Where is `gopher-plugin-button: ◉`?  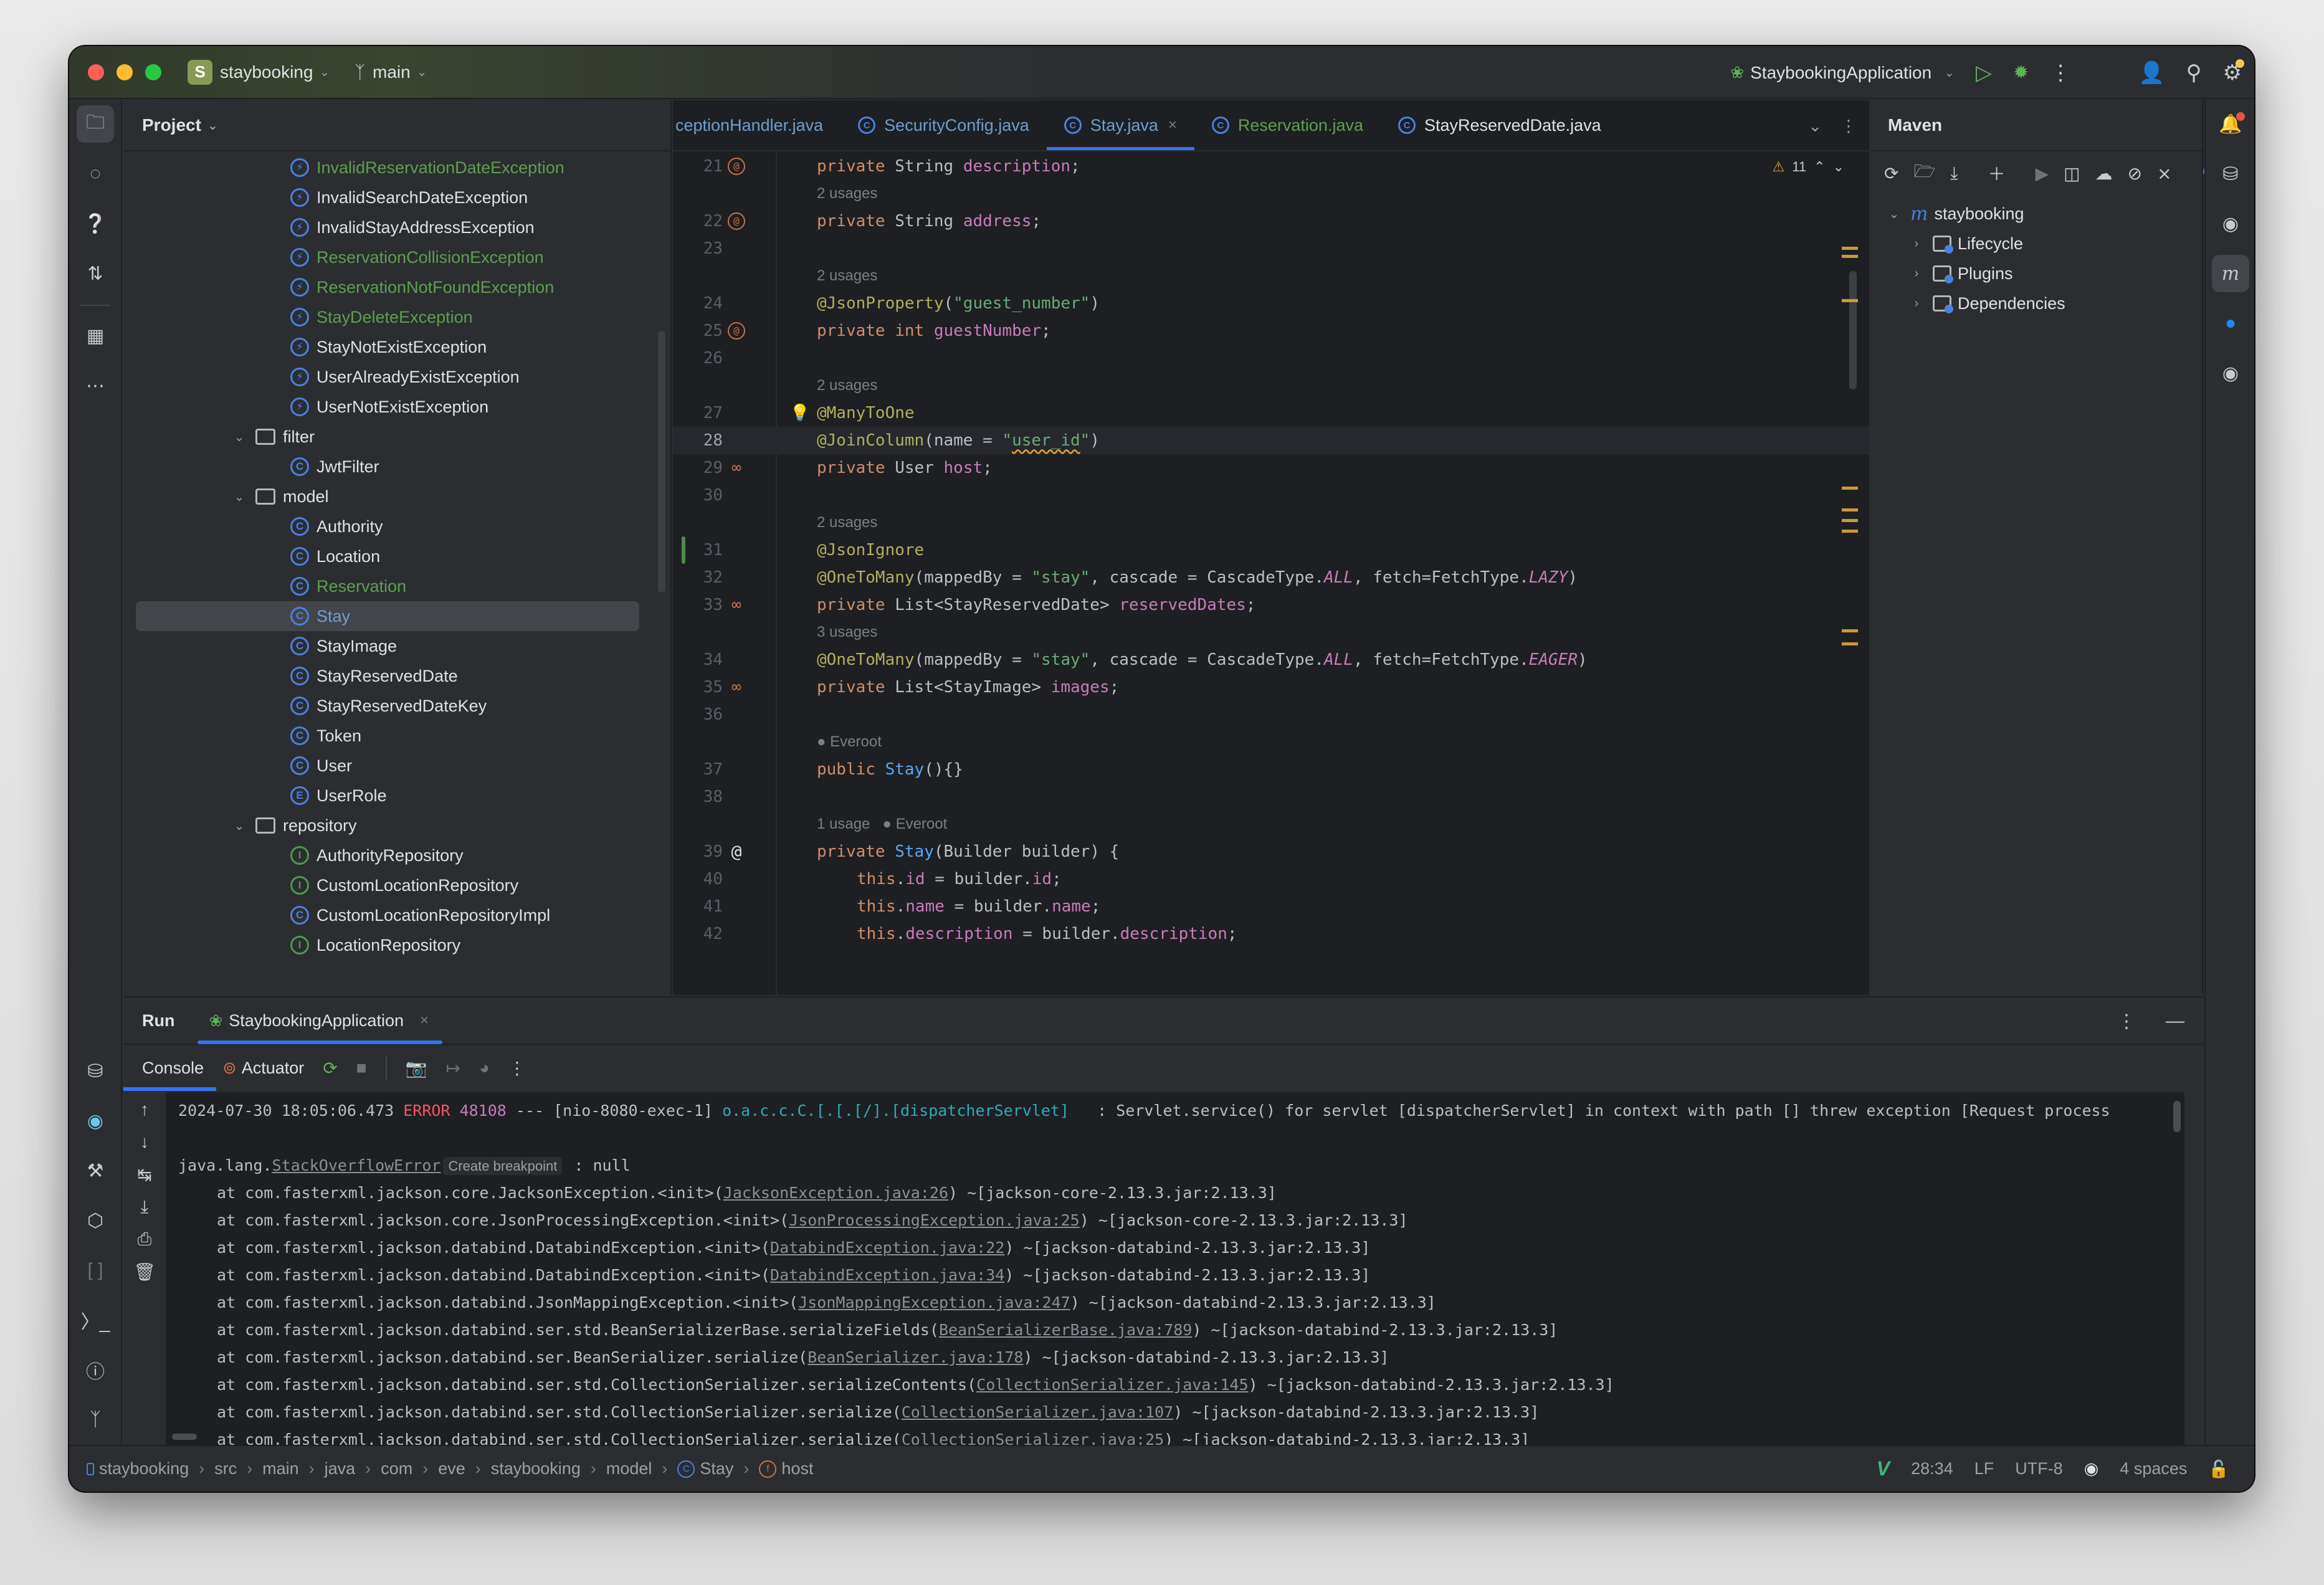 gopher-plugin-button: ◉ is located at coordinates (96, 1121).